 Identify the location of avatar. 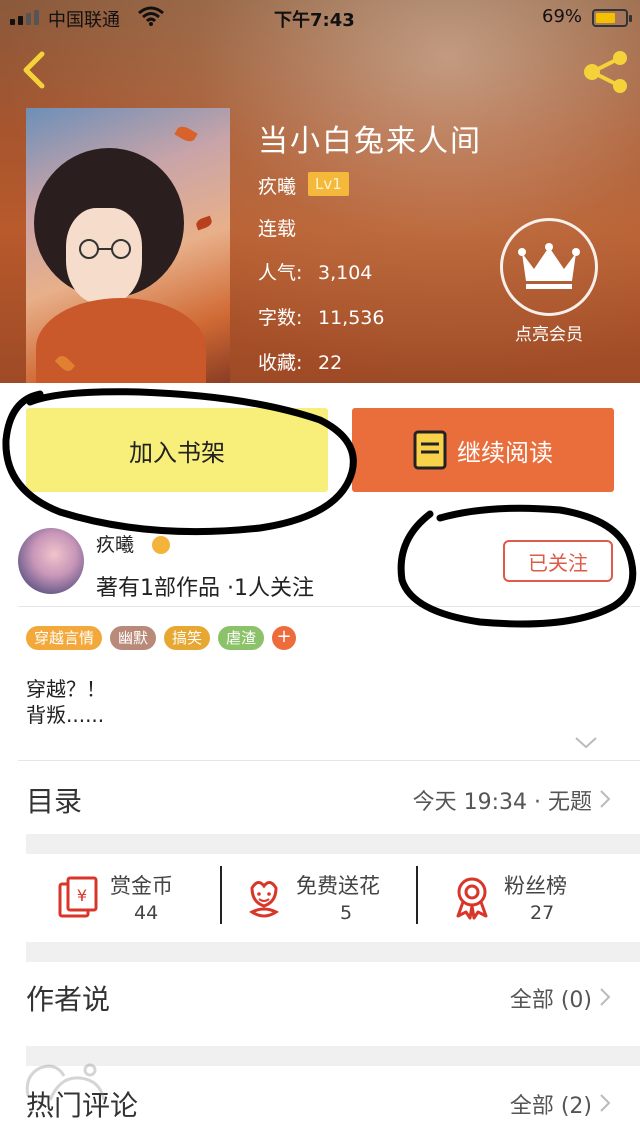
(51, 561).